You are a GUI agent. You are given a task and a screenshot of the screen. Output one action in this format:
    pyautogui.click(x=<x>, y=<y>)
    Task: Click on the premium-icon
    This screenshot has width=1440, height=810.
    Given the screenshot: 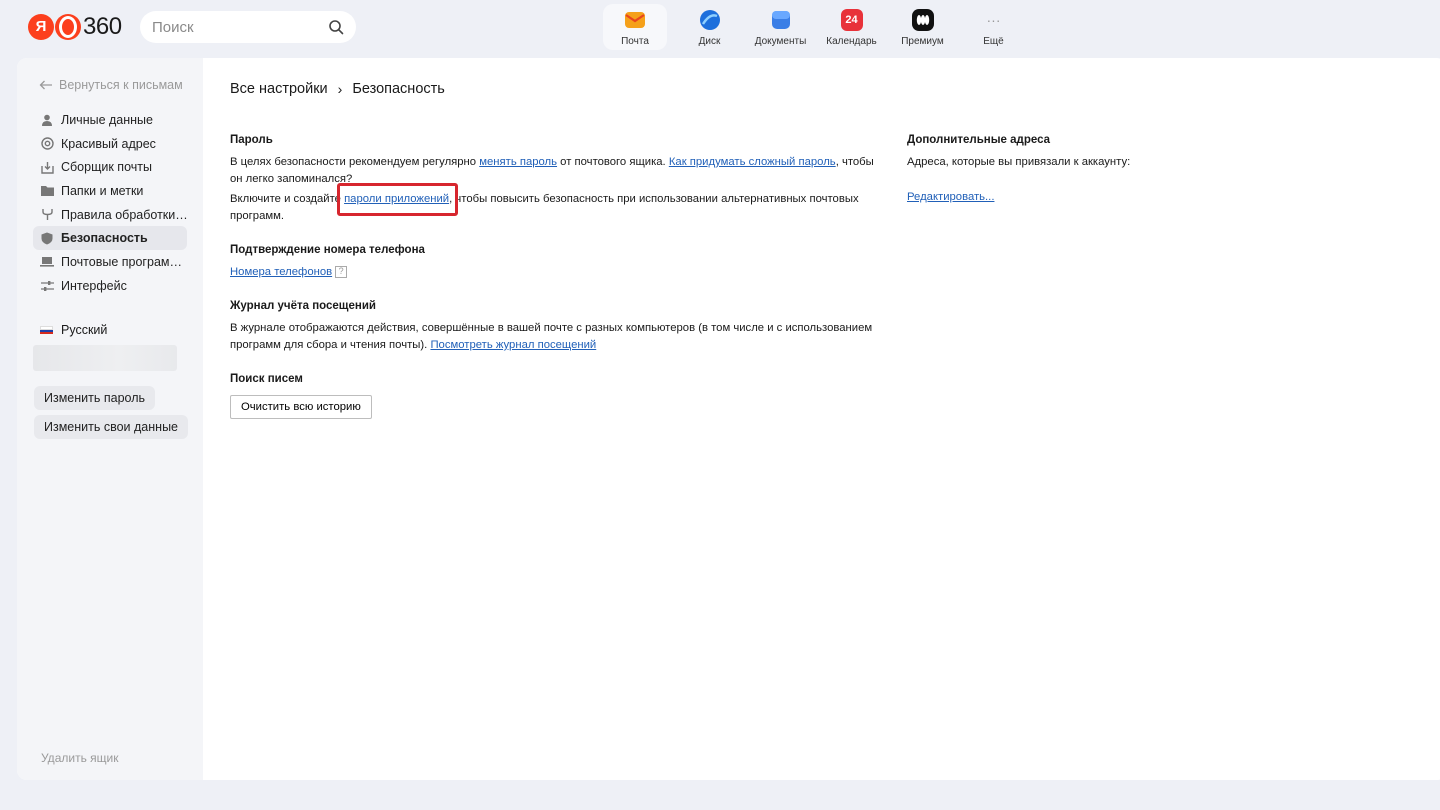 What is the action you would take?
    pyautogui.click(x=922, y=20)
    